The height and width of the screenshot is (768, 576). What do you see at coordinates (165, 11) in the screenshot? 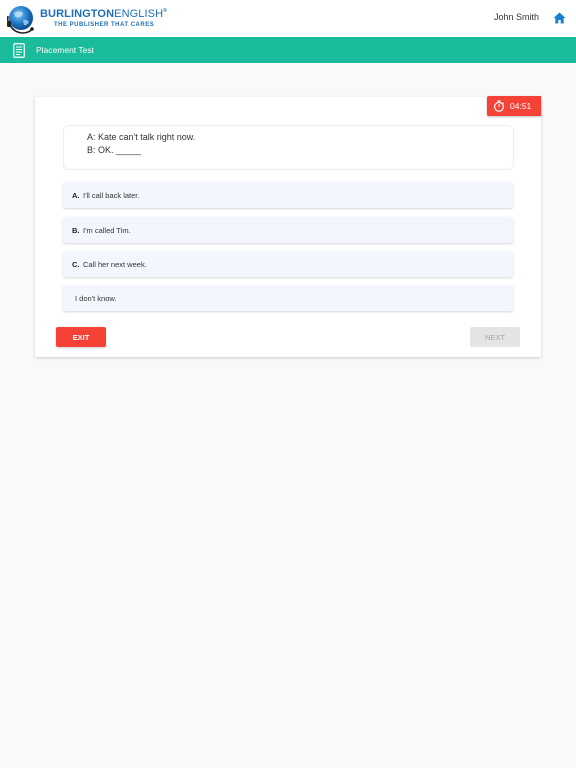
I see `logo-trademark: ®` at bounding box center [165, 11].